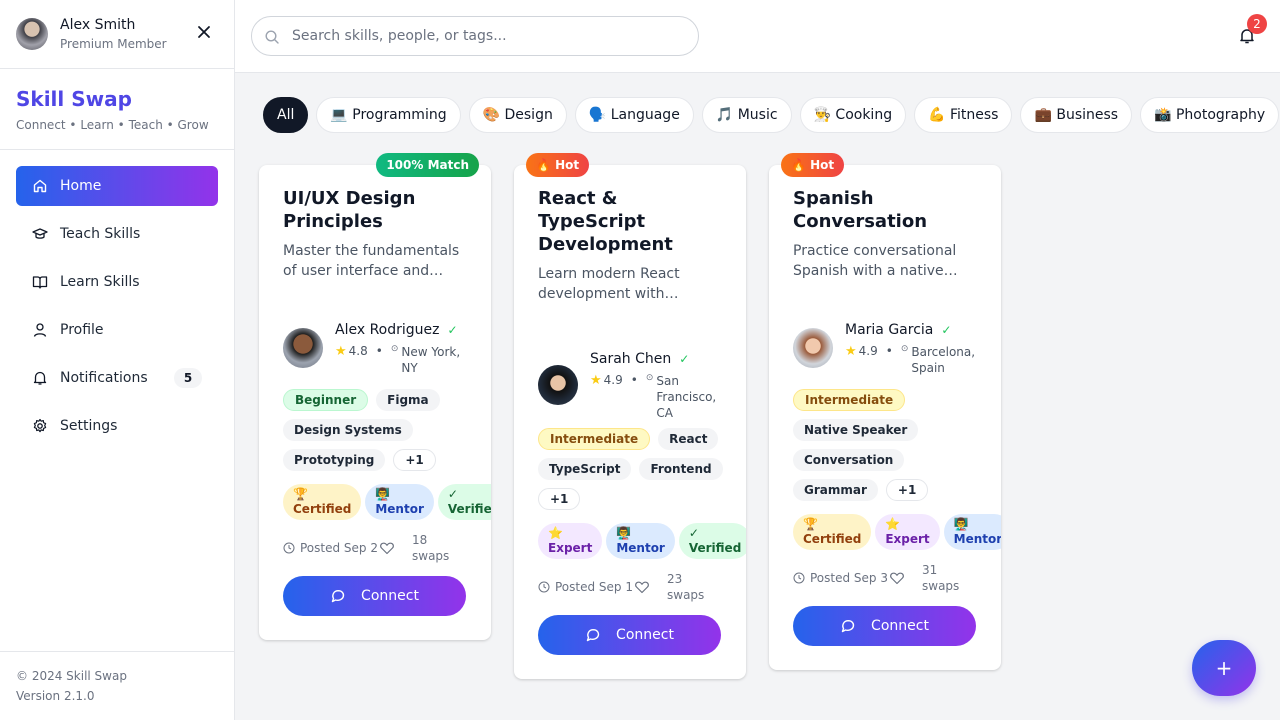  What do you see at coordinates (887, 348) in the screenshot?
I see `person-info: Maria Garcia ✓ ★ 4.9 • ⊙ Barcelona, Spain` at bounding box center [887, 348].